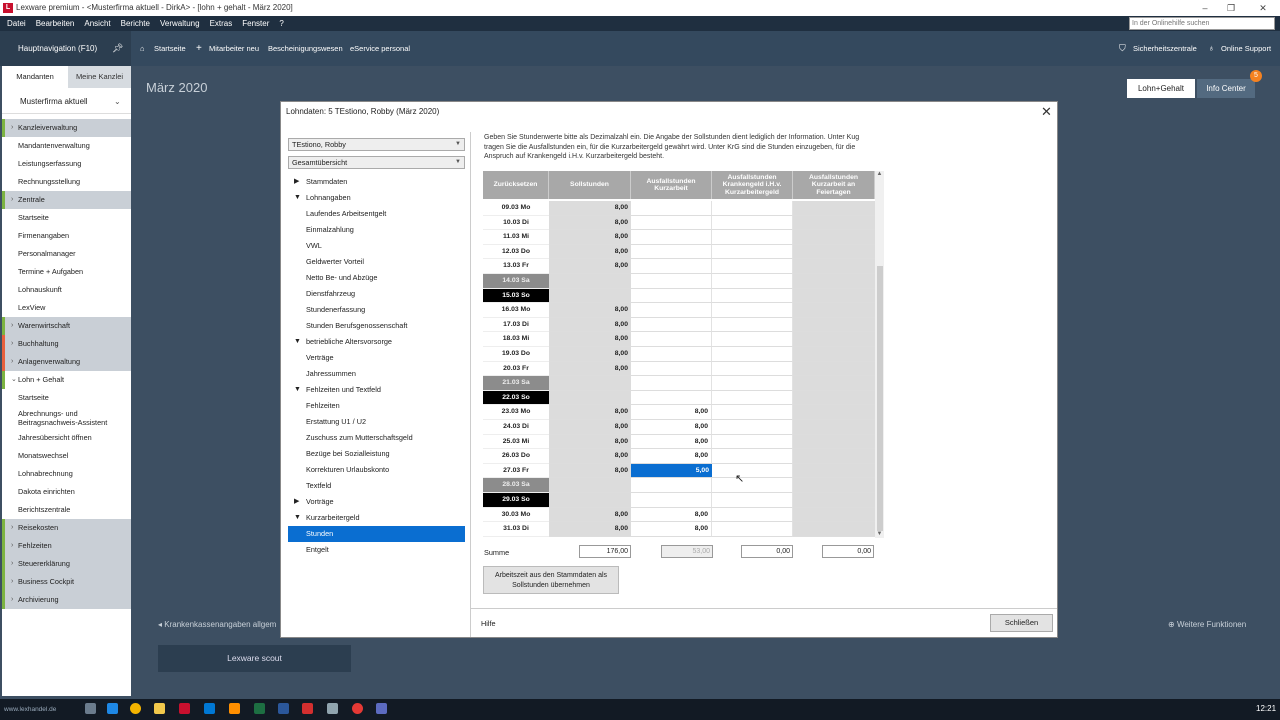 The height and width of the screenshot is (720, 1280). What do you see at coordinates (1246, 48) in the screenshot?
I see `toolbar-online-support: Online Support` at bounding box center [1246, 48].